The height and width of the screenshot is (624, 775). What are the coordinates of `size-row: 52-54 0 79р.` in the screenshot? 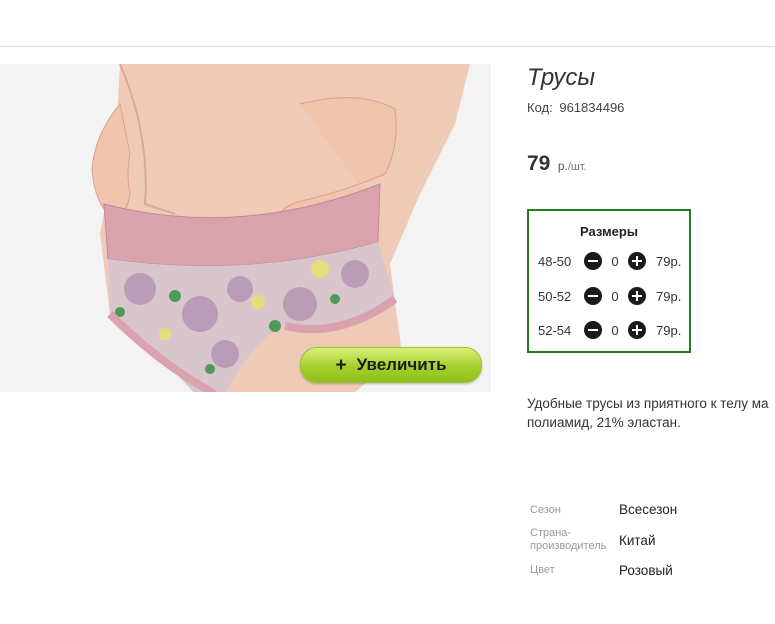 It's located at (609, 330).